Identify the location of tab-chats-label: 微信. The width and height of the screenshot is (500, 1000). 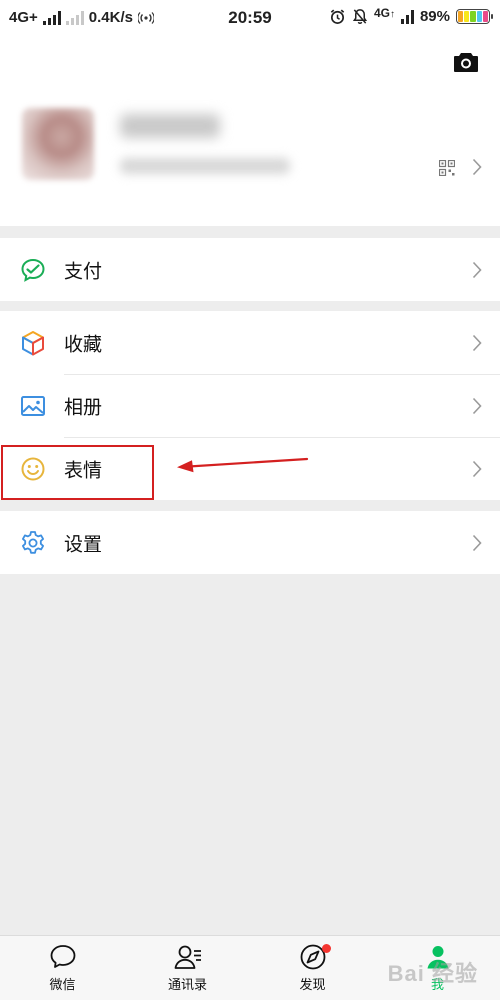
(62, 985).